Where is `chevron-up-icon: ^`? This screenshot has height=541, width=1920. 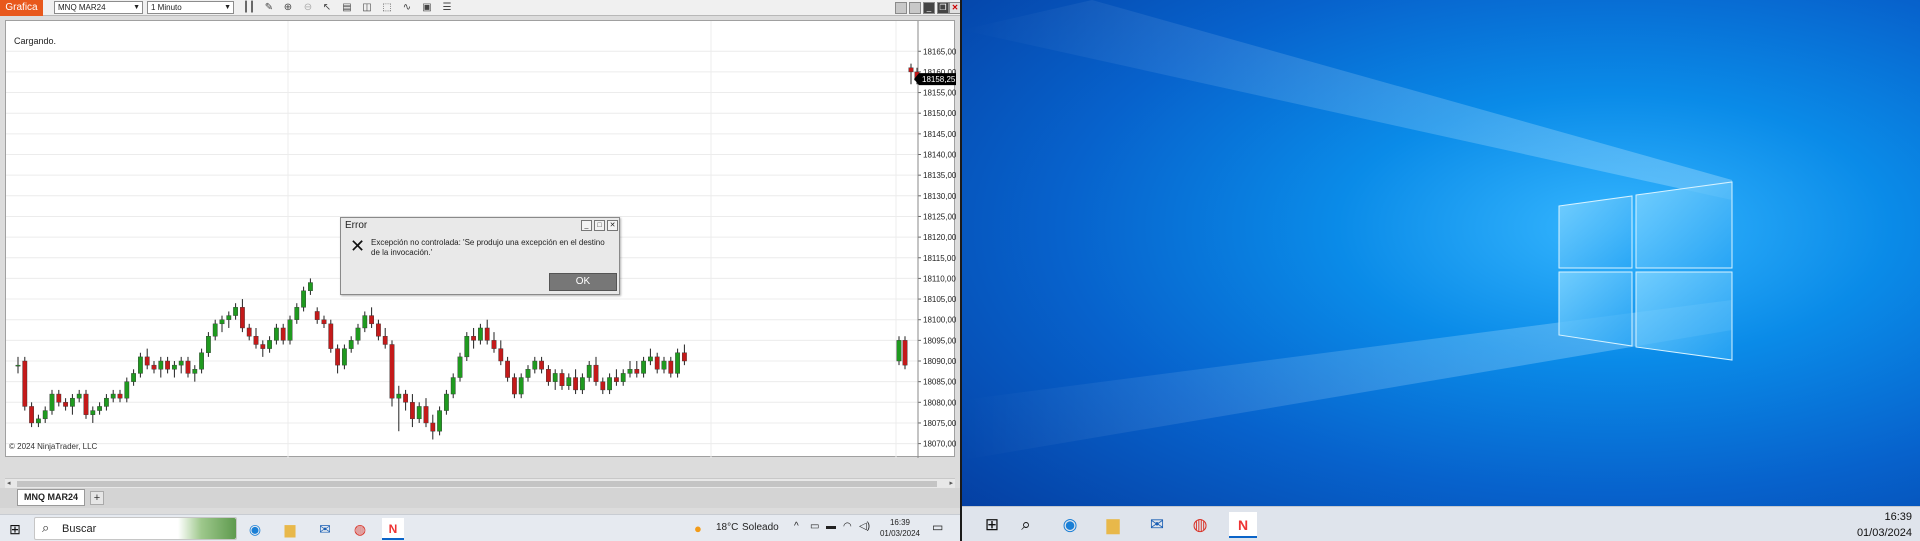
chevron-up-icon: ^ is located at coordinates (796, 526).